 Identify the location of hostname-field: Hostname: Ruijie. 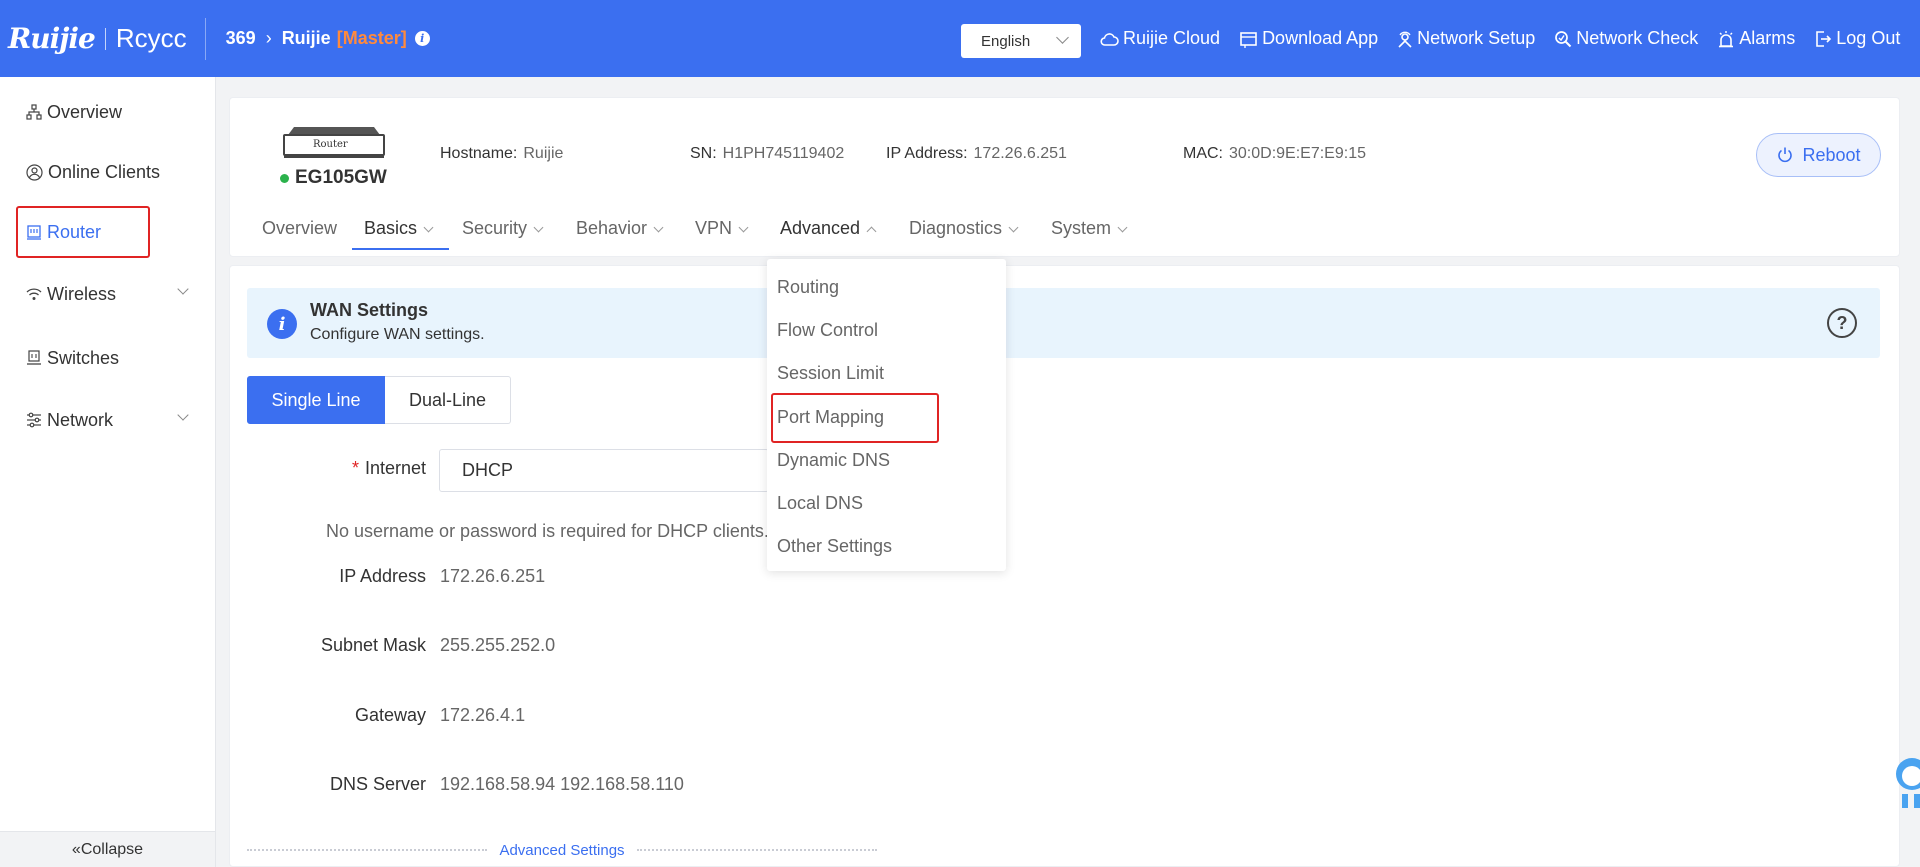
(501, 154).